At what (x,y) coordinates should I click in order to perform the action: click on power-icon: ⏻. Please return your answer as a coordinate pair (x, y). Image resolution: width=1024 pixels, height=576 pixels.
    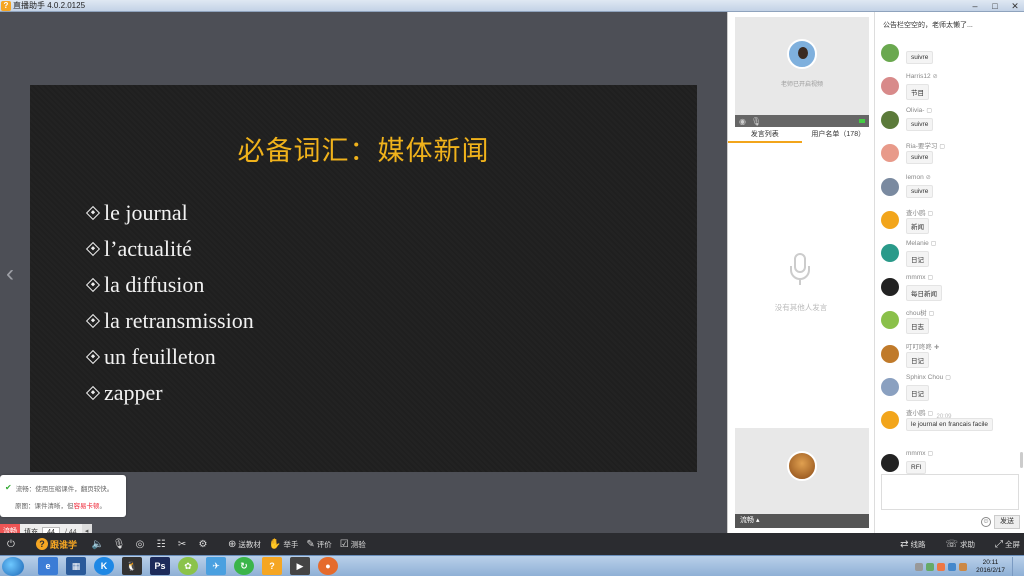
    Looking at the image, I should click on (11, 544).